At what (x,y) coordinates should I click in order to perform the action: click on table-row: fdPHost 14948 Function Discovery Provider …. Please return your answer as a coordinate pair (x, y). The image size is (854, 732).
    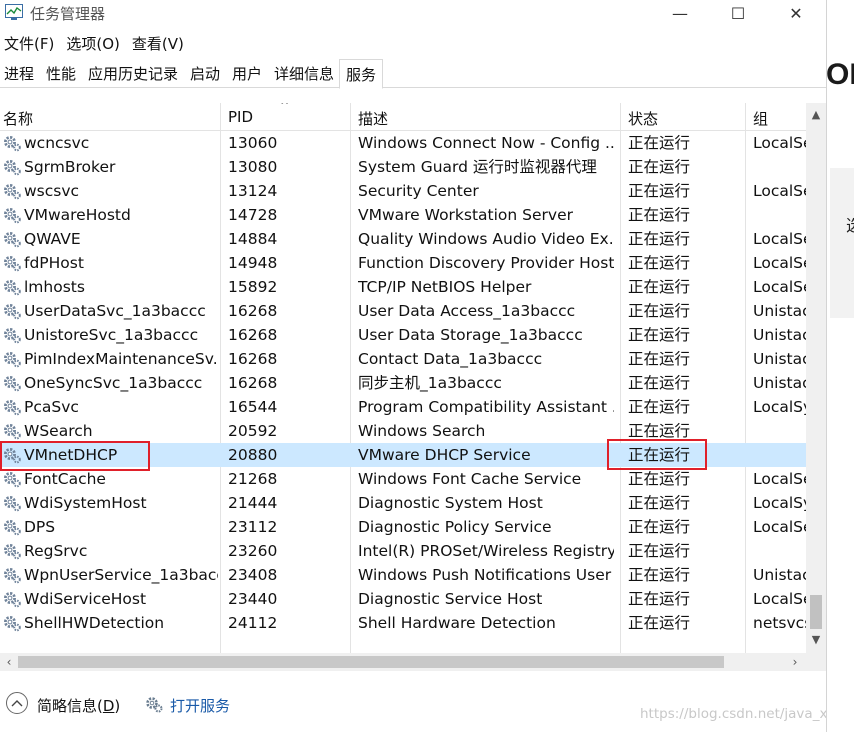
    Looking at the image, I should click on (403, 263).